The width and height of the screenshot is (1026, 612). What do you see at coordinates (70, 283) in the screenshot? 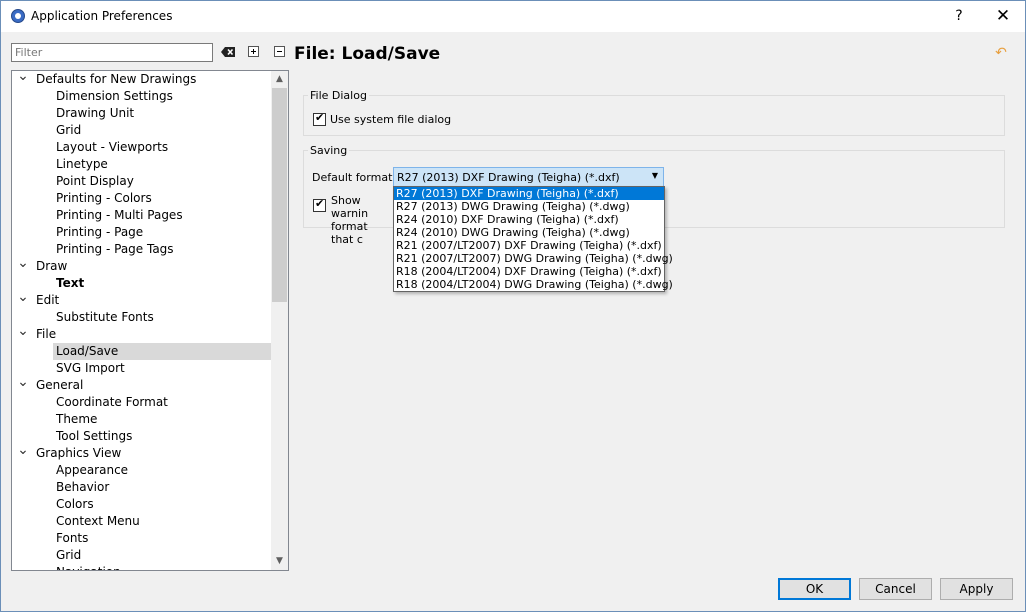
I see `tree-item-label: Text` at bounding box center [70, 283].